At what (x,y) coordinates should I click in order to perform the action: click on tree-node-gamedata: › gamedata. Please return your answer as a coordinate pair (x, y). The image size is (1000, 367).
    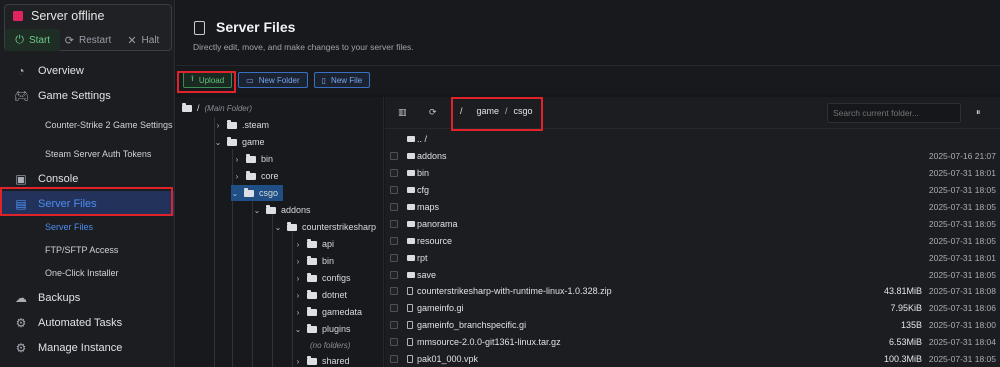
    Looking at the image, I should click on (328, 312).